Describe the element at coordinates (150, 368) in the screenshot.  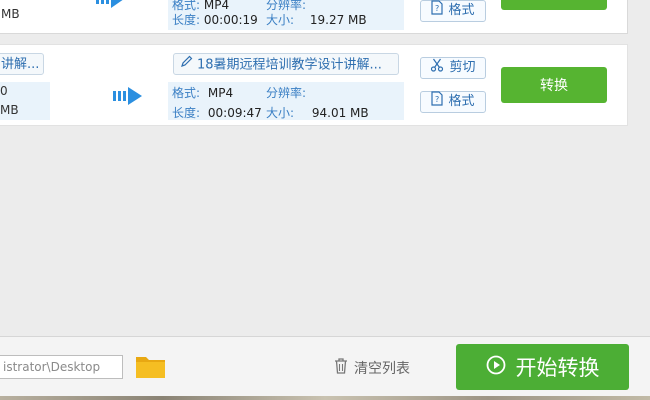
I see `folder-icon` at that location.